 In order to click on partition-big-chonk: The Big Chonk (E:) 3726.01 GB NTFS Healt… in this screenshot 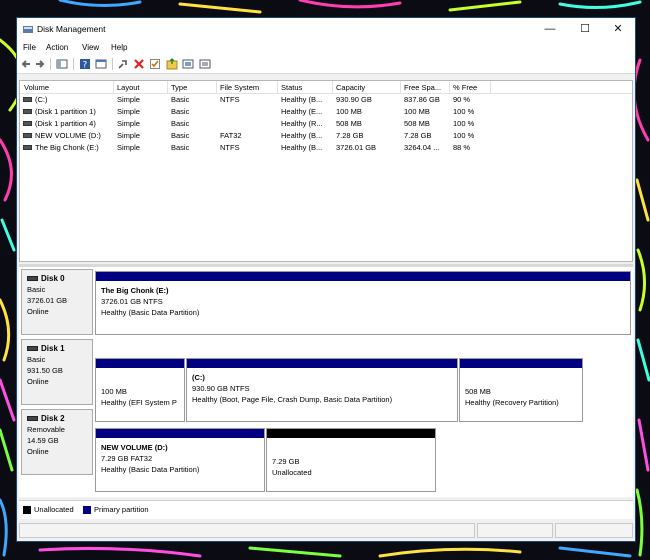, I will do `click(363, 303)`.